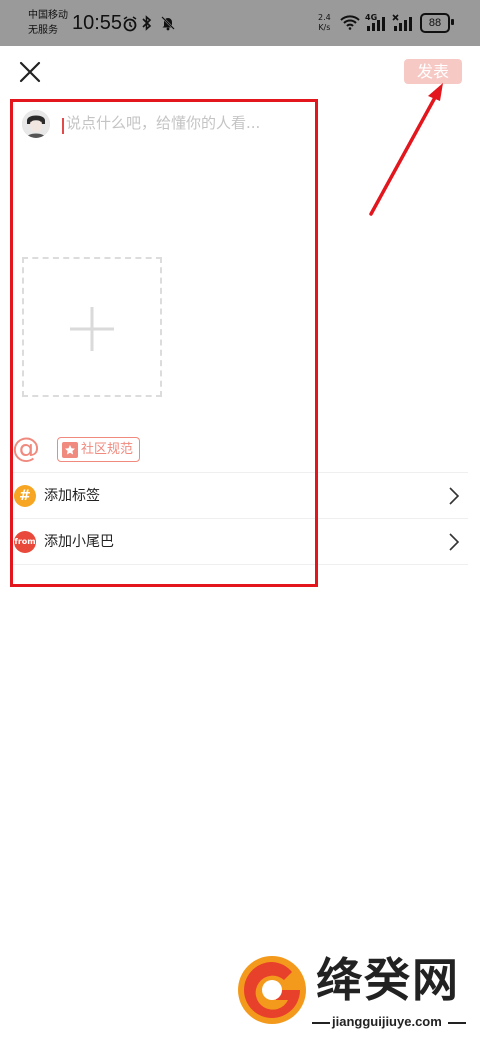 This screenshot has height=1040, width=480. What do you see at coordinates (387, 1021) in the screenshot?
I see `watermark-url: jiangguijiuye.com` at bounding box center [387, 1021].